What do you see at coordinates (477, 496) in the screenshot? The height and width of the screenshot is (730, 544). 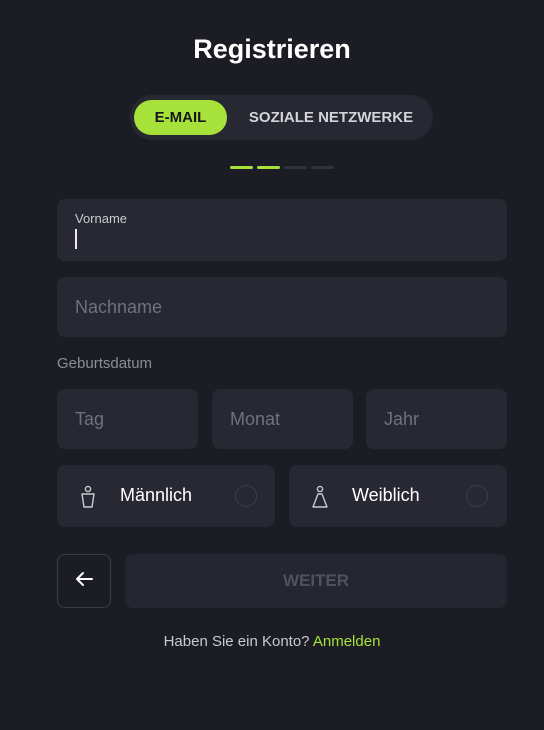 I see `gender-female-radio` at bounding box center [477, 496].